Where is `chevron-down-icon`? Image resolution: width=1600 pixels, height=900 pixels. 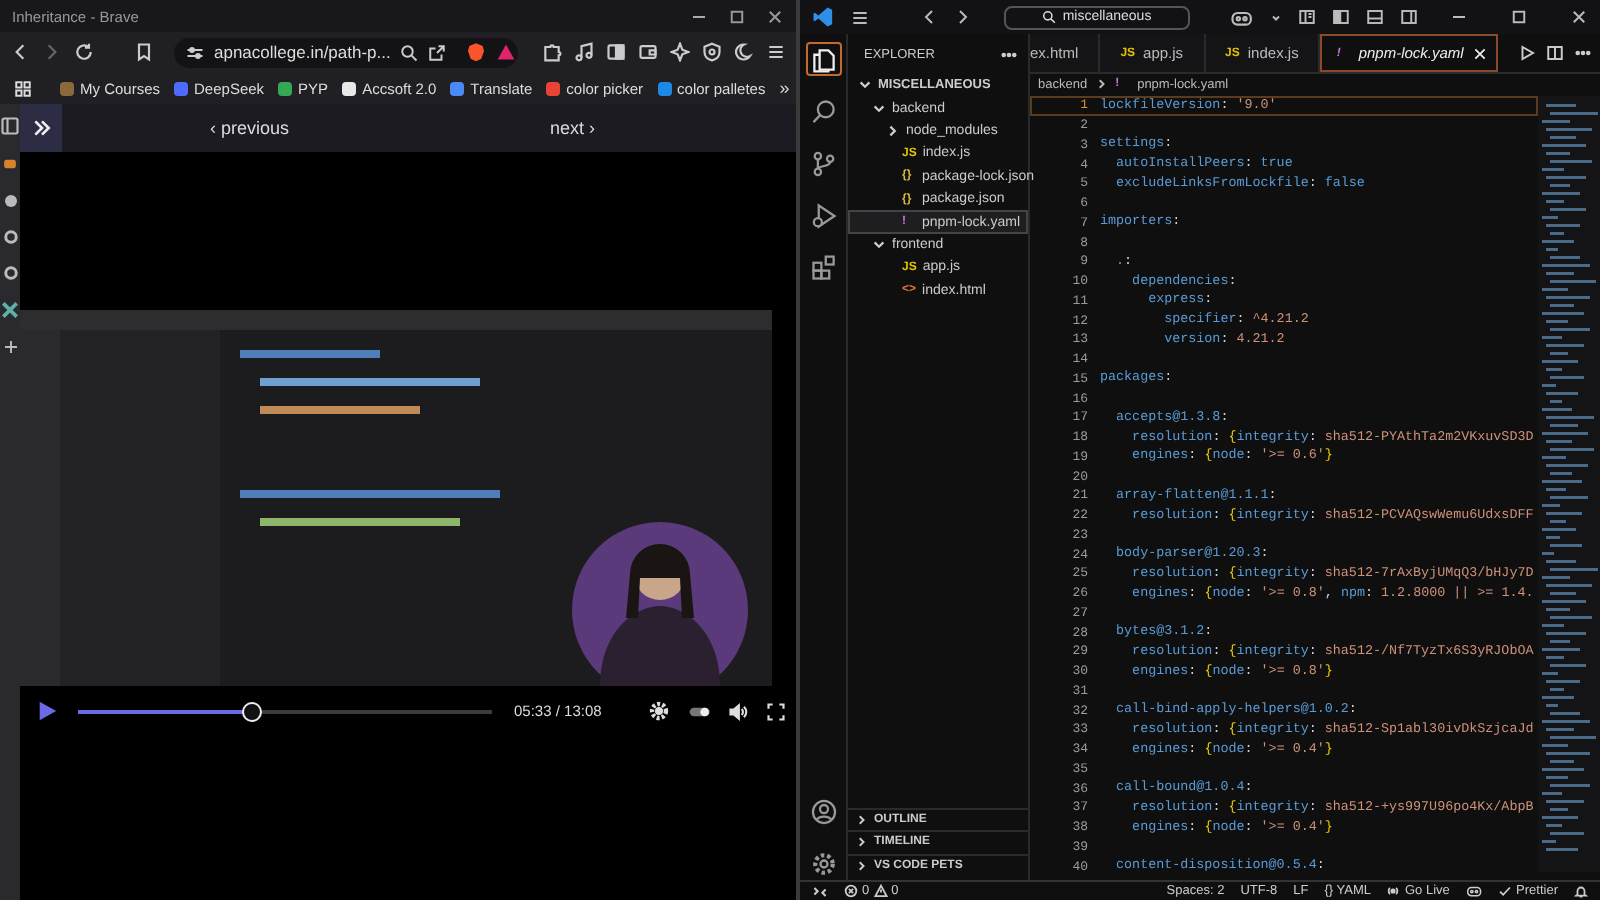 chevron-down-icon is located at coordinates (879, 244).